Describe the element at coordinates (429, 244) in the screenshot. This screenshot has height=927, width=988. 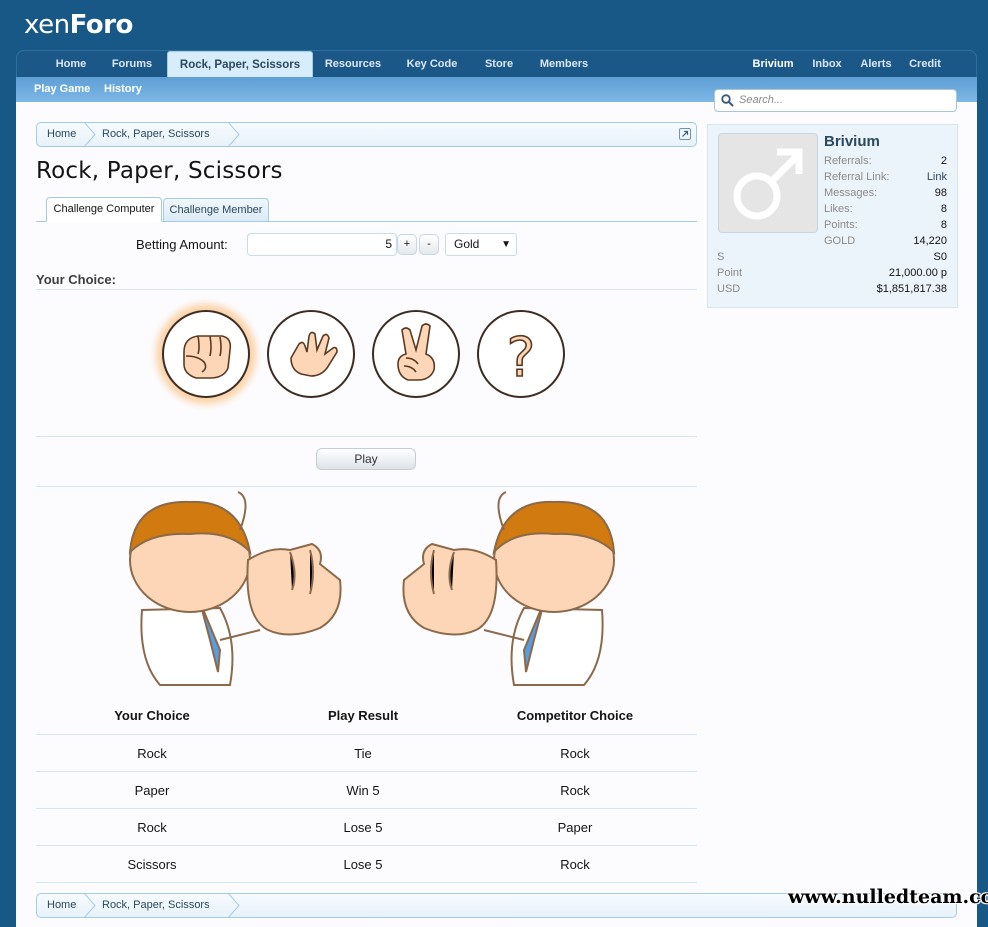
I see `decrement-button: -` at that location.